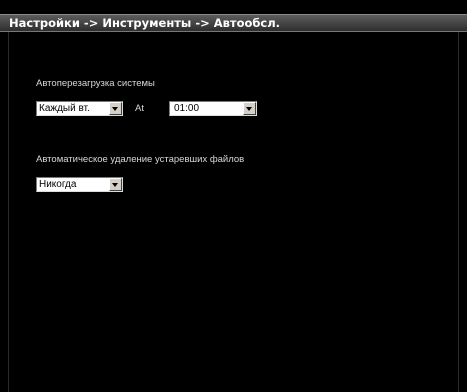 This screenshot has width=467, height=392. I want to click on auto-delete-value: Никогда, so click(58, 184).